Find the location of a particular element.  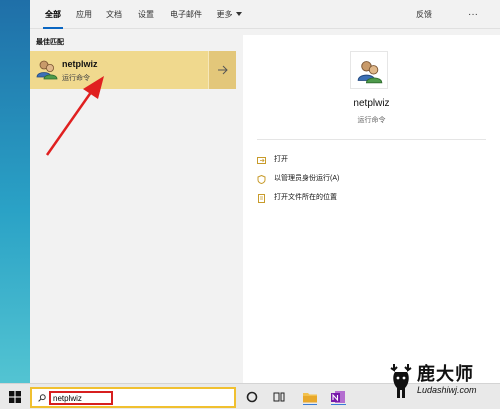

taskbar-search-box is located at coordinates (133, 397).